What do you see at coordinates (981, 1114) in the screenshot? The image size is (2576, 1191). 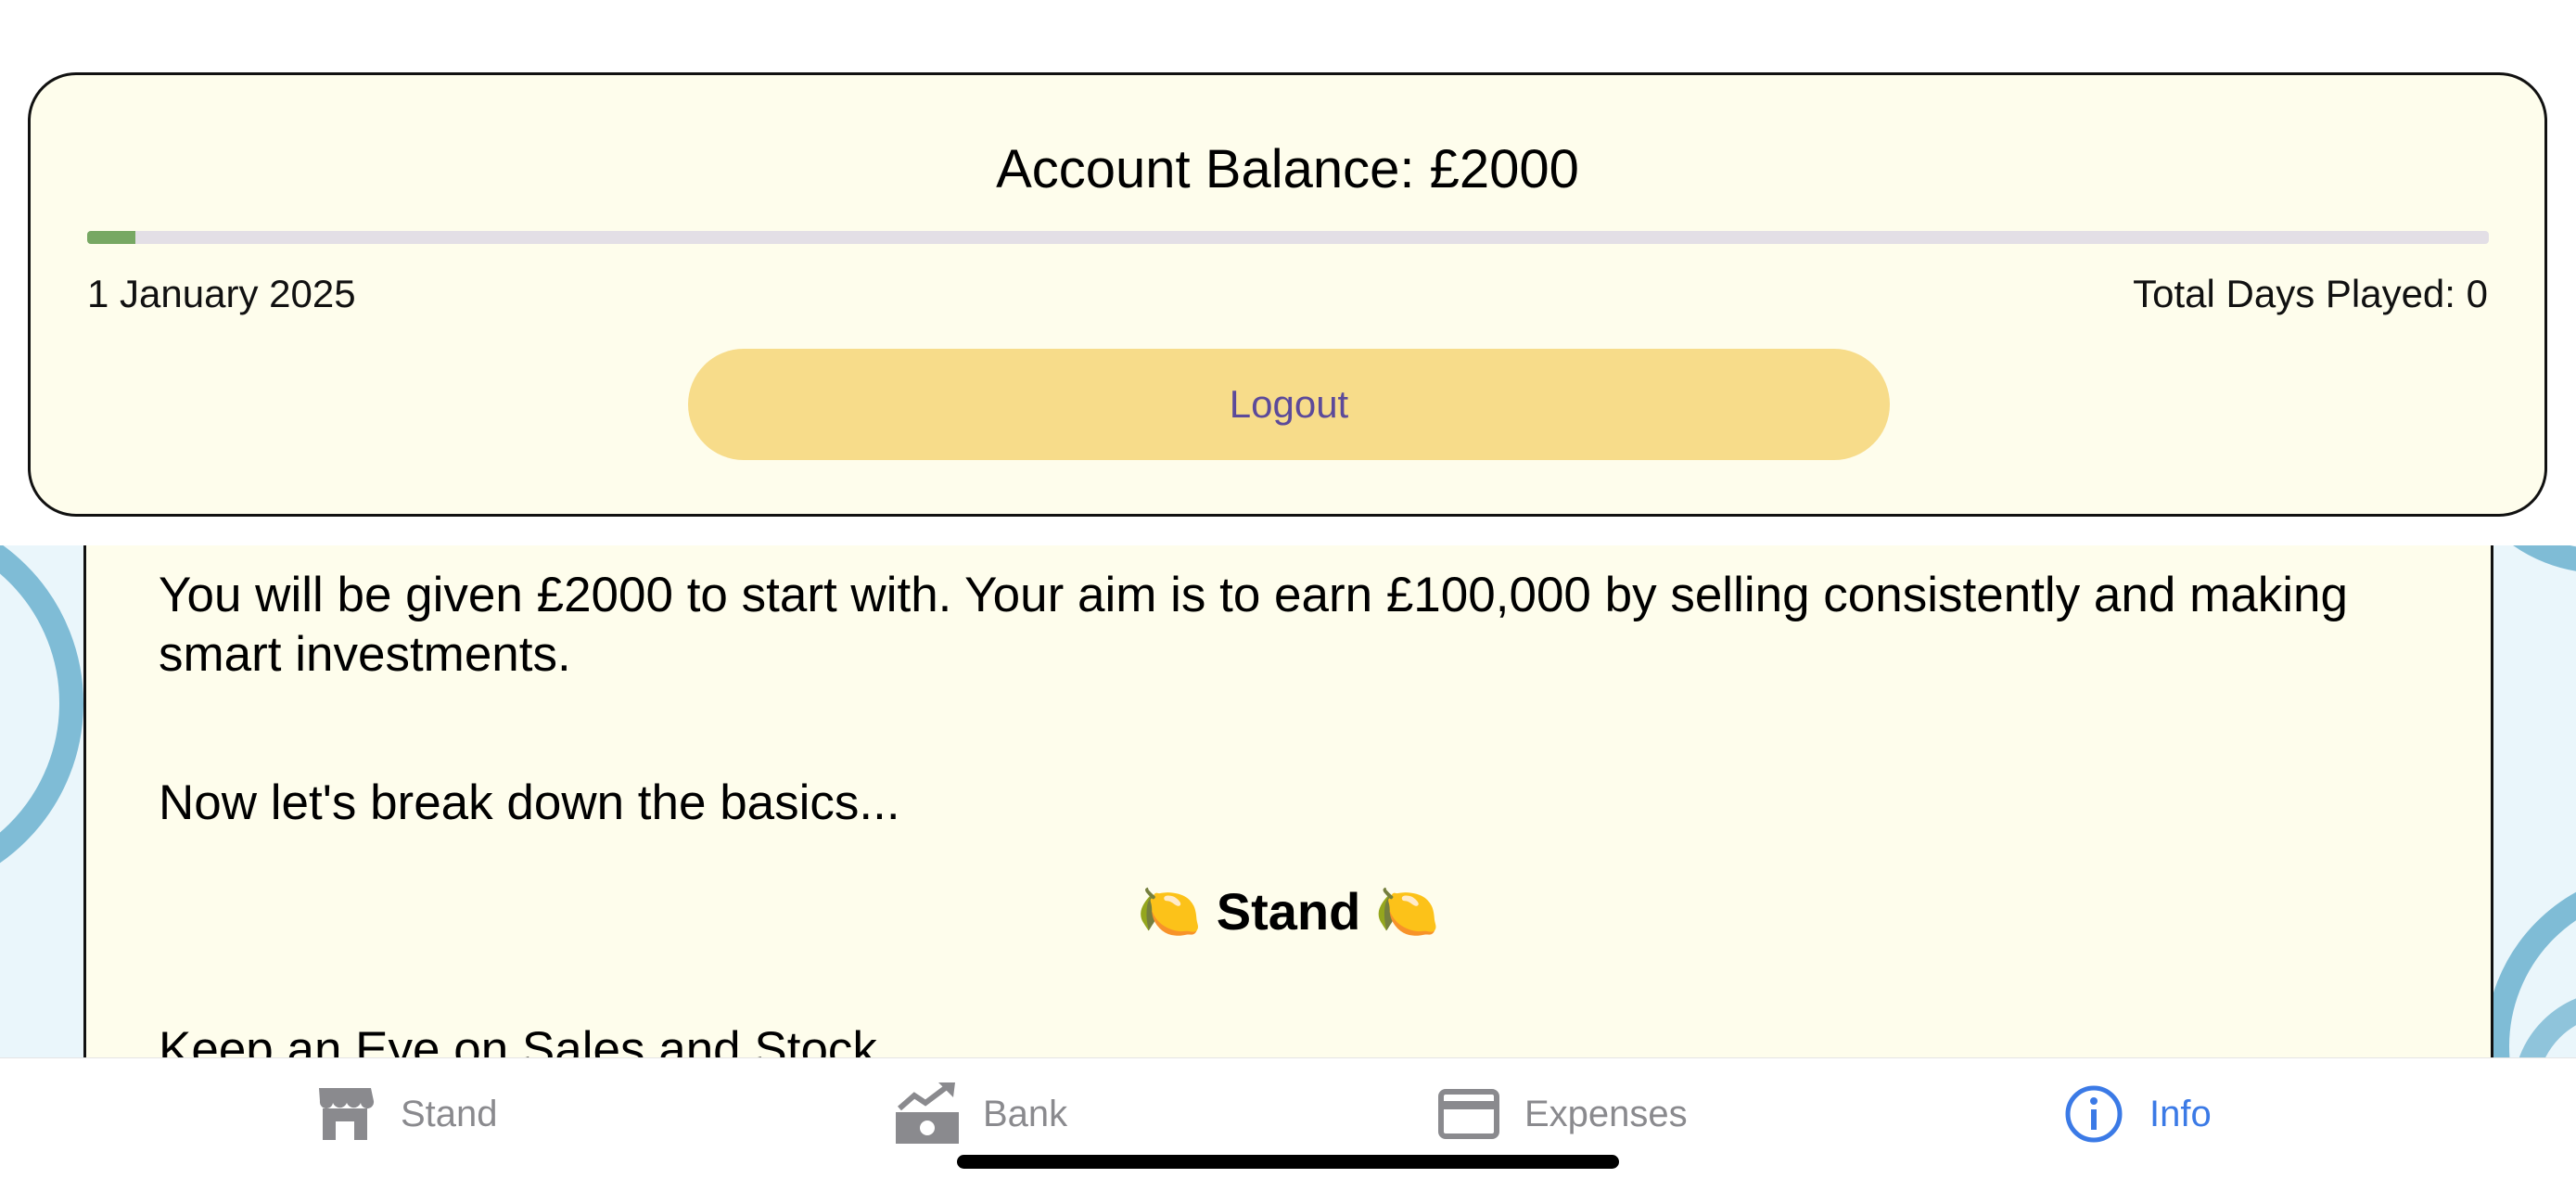 I see `tab-bank: Bank` at bounding box center [981, 1114].